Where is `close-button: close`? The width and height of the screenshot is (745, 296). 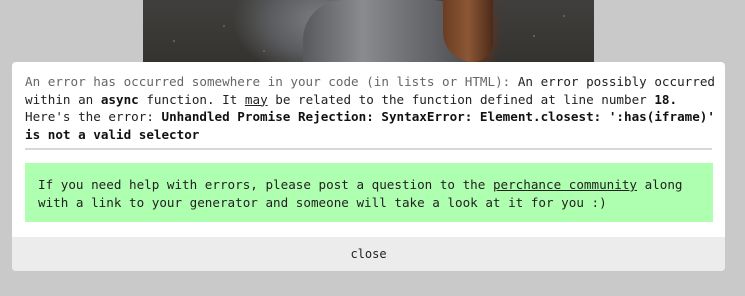
close-button: close is located at coordinates (368, 254).